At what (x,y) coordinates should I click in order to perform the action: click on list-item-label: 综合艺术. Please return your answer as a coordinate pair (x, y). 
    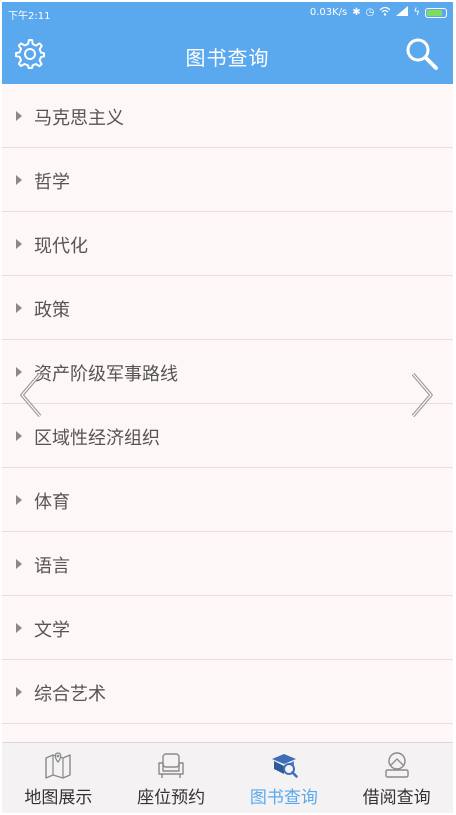
    Looking at the image, I should click on (70, 694).